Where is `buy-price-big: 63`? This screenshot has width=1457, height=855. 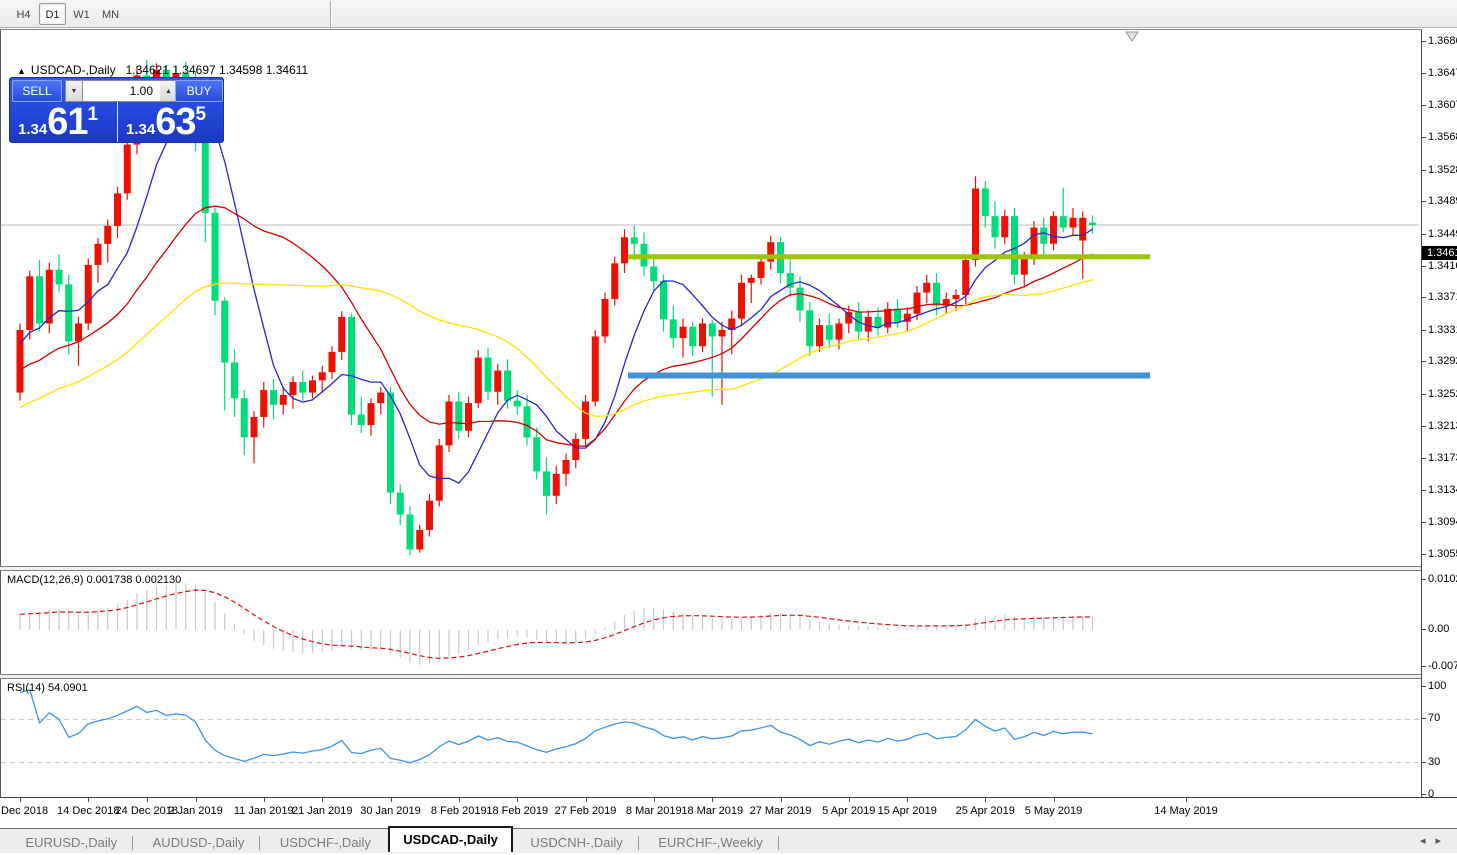
buy-price-big: 63 is located at coordinates (175, 122).